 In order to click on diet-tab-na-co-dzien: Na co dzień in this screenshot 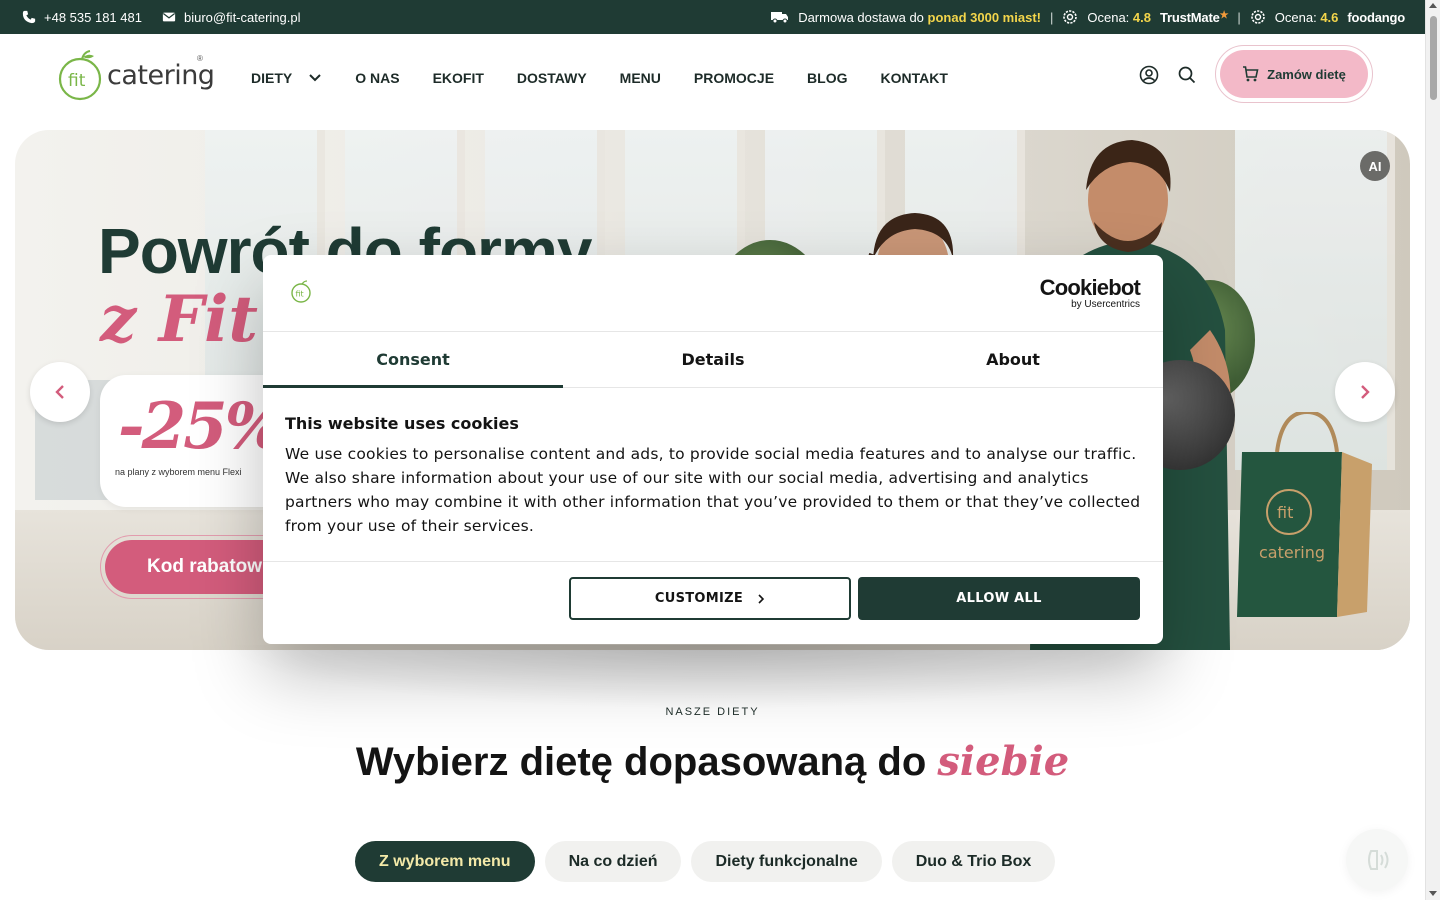, I will do `click(613, 861)`.